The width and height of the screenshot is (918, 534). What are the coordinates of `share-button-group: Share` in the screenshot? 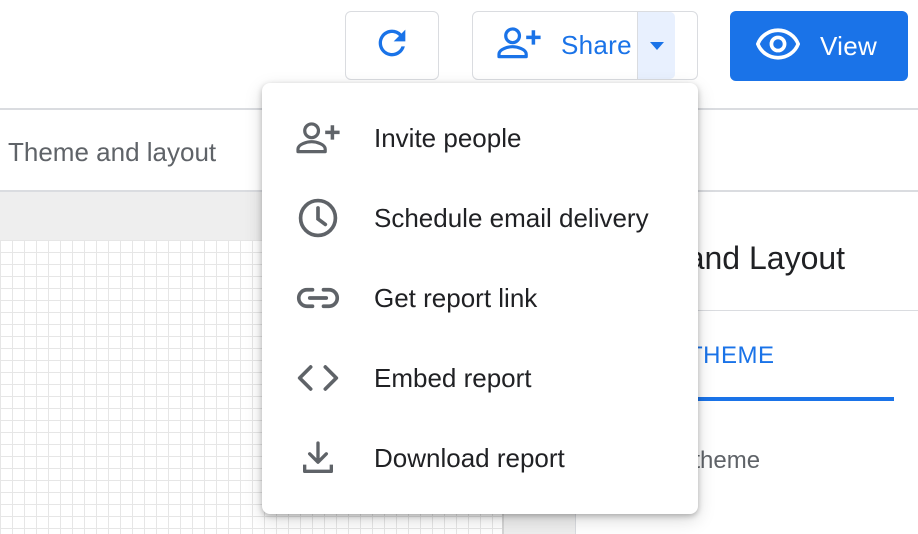 It's located at (585, 45).